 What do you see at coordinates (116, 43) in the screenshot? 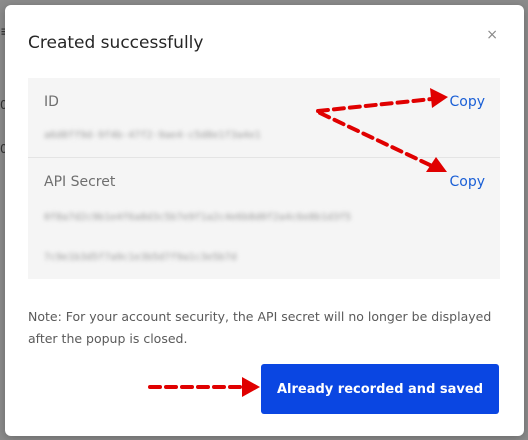
I see `dialog-title: Created successfully` at bounding box center [116, 43].